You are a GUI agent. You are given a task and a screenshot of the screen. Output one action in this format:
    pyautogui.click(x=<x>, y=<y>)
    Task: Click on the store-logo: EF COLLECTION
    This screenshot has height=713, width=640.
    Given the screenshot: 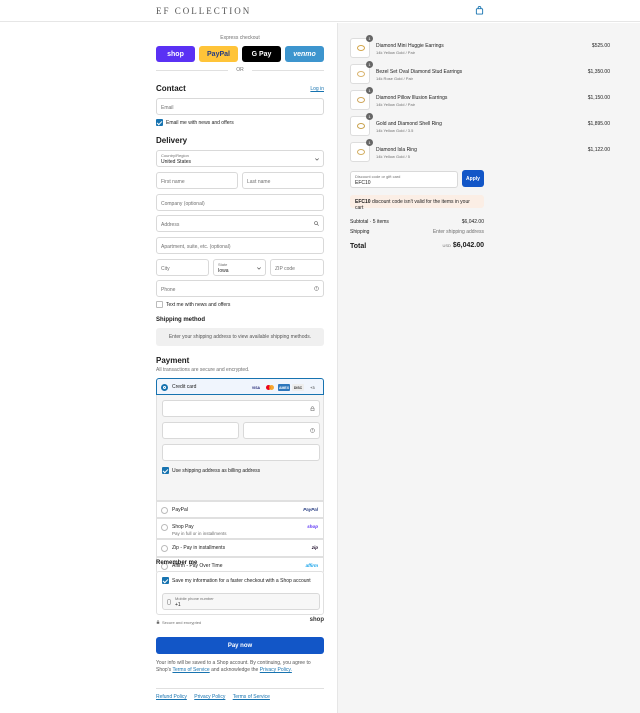 What is the action you would take?
    pyautogui.click(x=203, y=11)
    